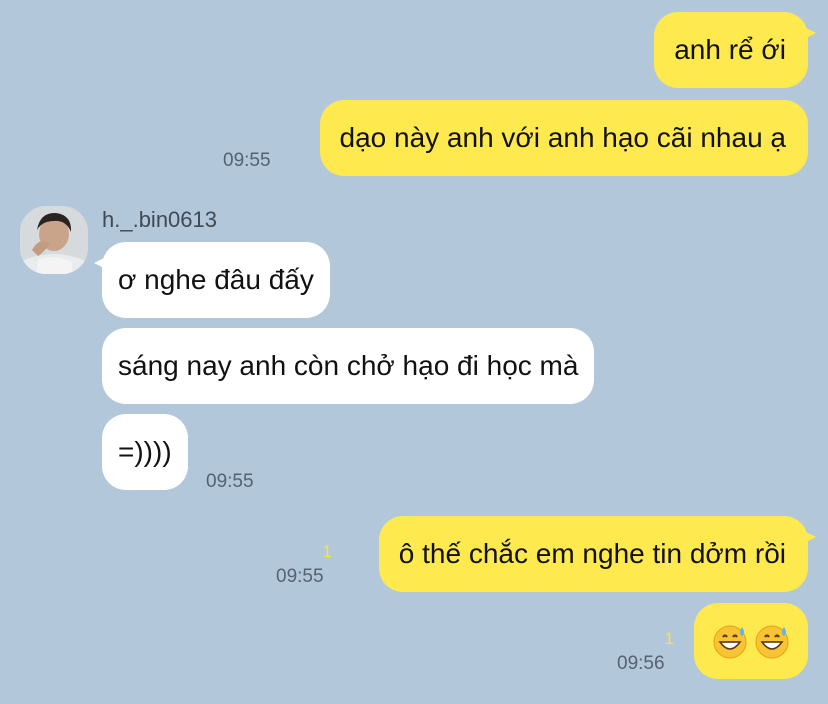 This screenshot has width=828, height=704. Describe the element at coordinates (730, 49) in the screenshot. I see `message-text: anh rể ới` at that location.